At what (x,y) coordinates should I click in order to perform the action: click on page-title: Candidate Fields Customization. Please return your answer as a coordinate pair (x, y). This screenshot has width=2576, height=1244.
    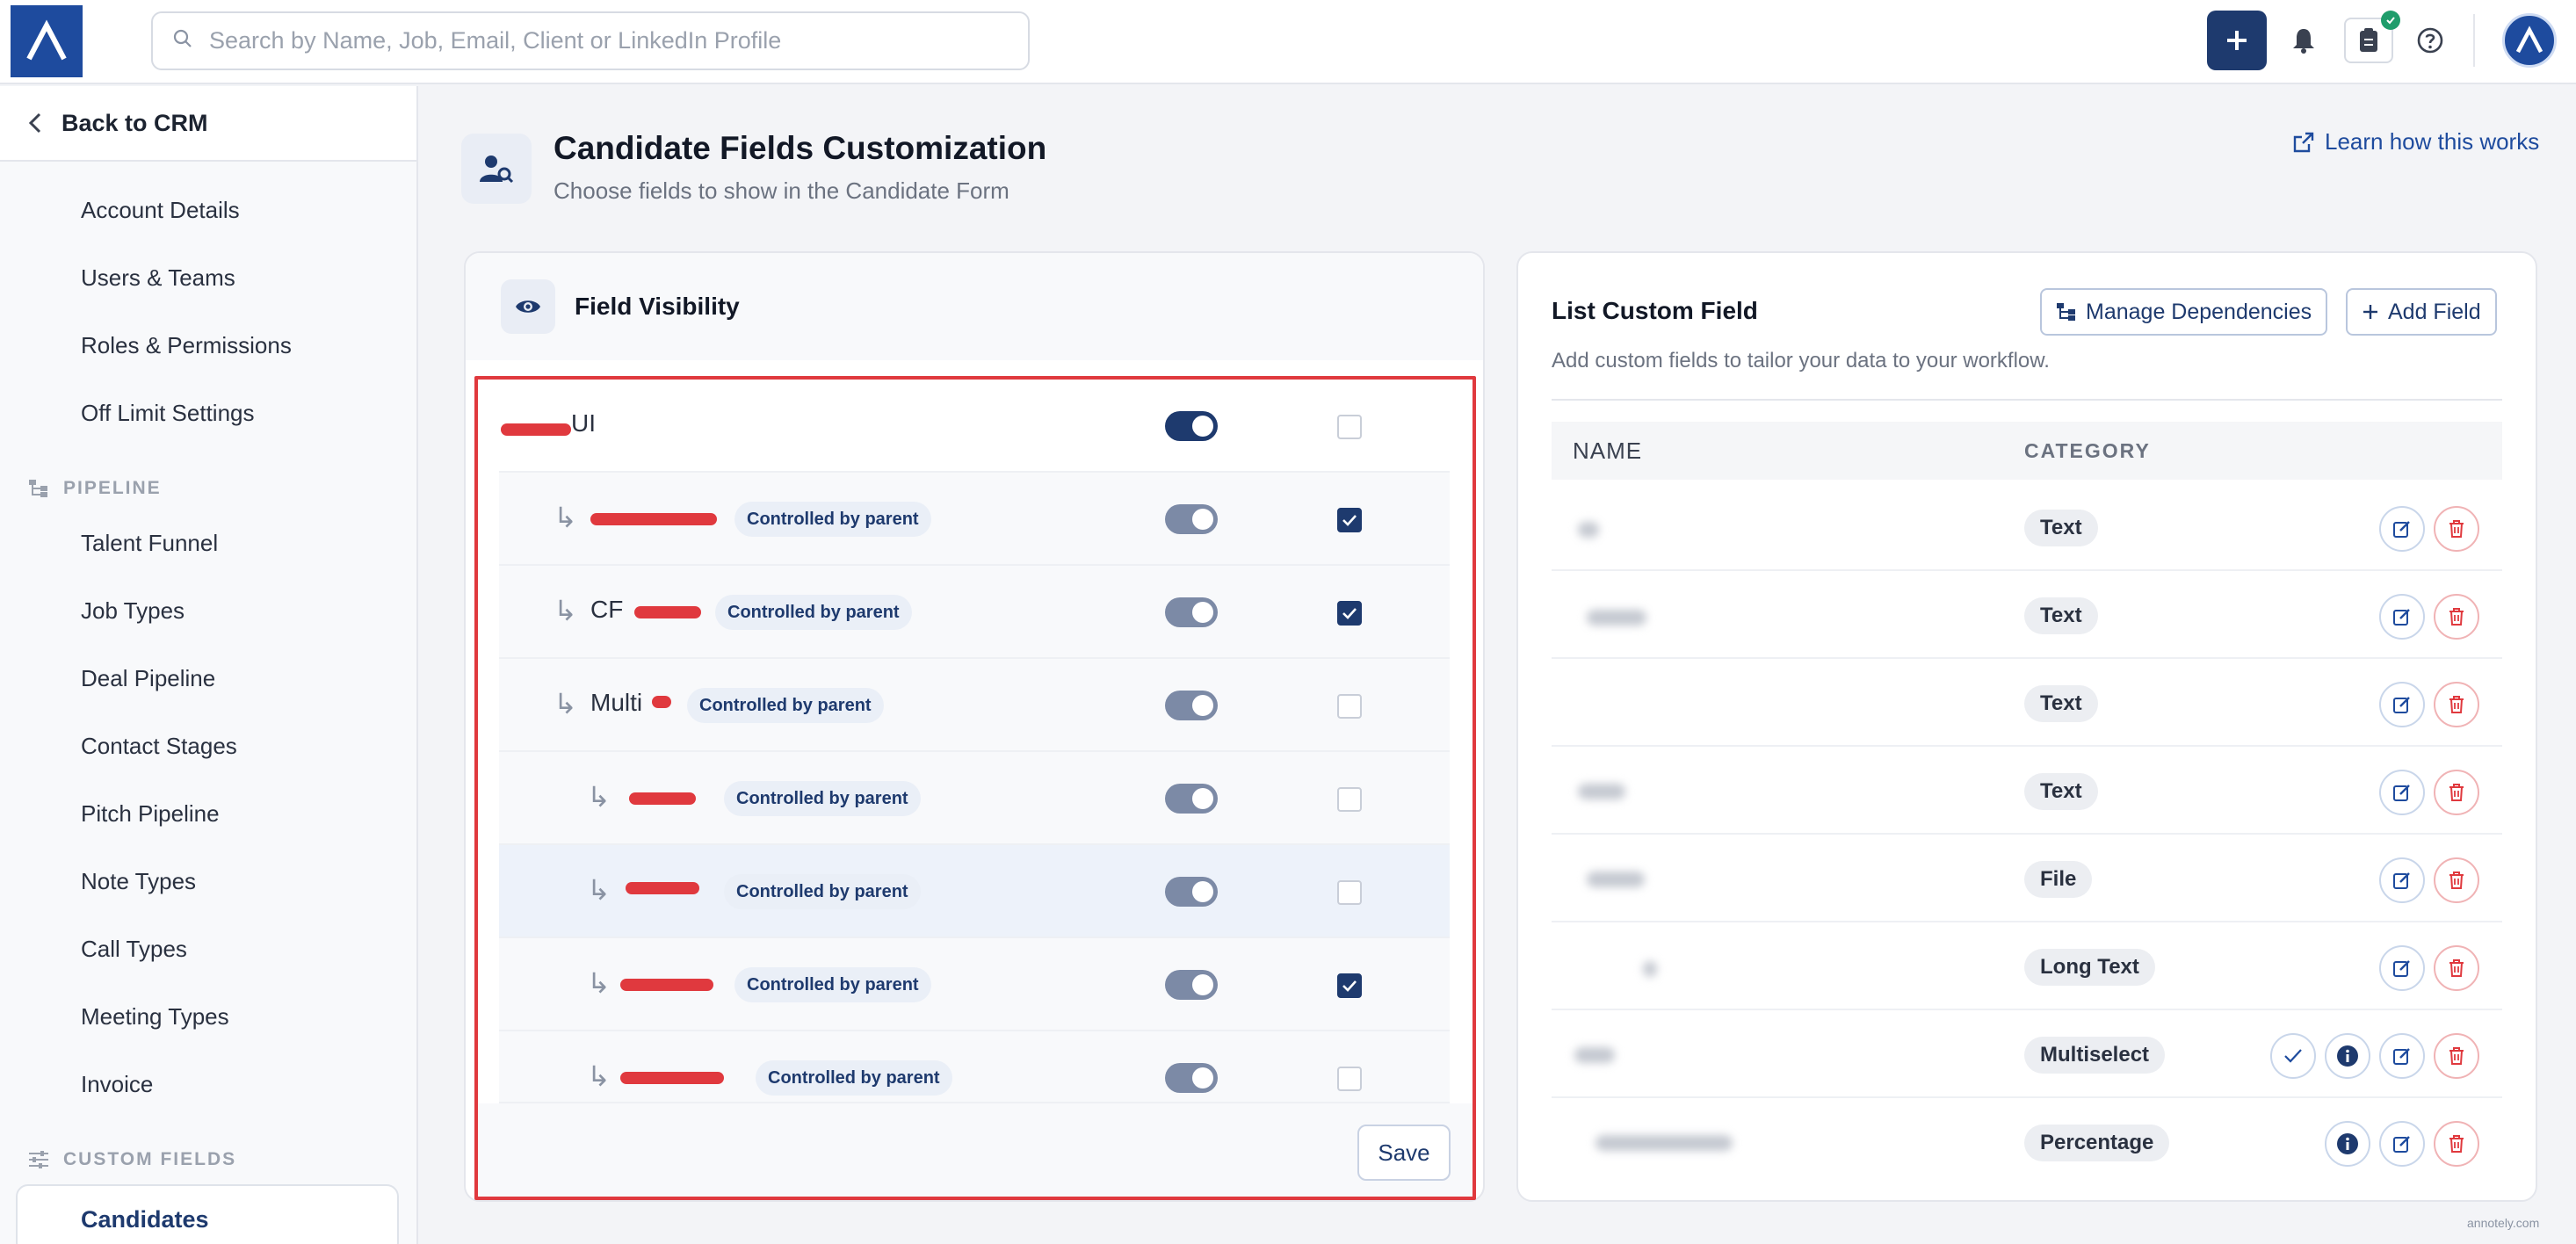
    Looking at the image, I should click on (800, 148).